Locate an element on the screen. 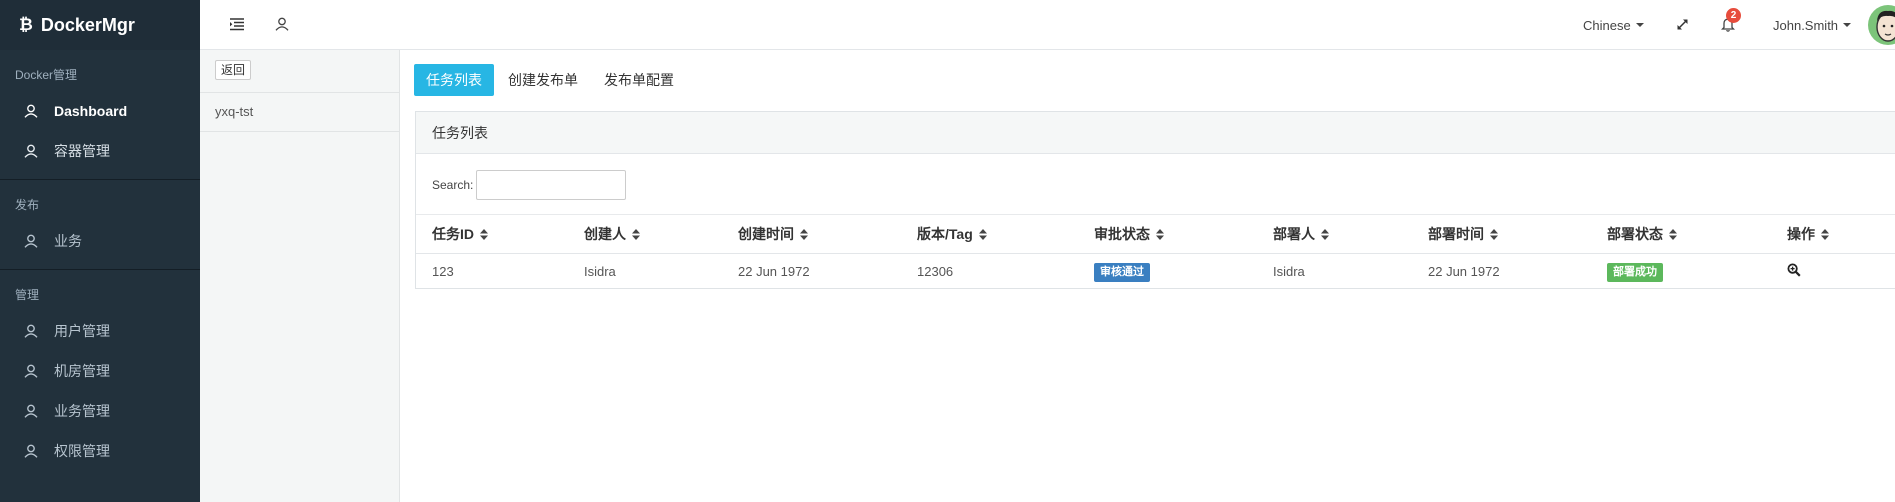  sidebar-section-publish: 发布 业务 is located at coordinates (100, 225).